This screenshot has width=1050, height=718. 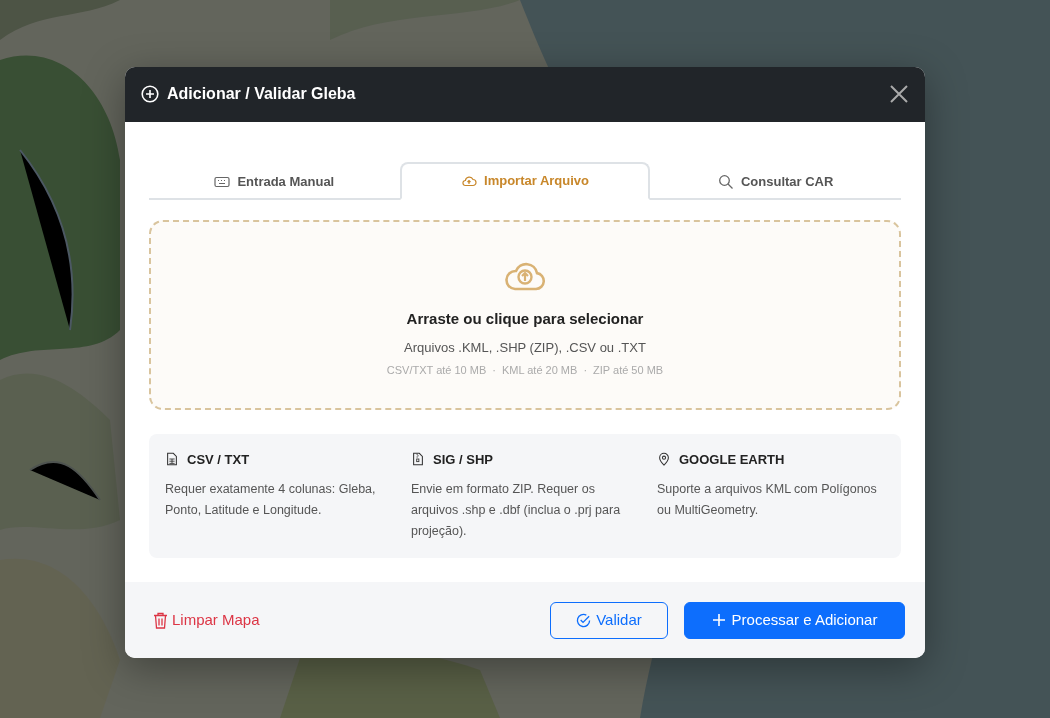 I want to click on info-text: Envie em formato ZIP. Requer os arquivos .shp e .dbf (inclua o .prj para projeção)., so click(x=516, y=511).